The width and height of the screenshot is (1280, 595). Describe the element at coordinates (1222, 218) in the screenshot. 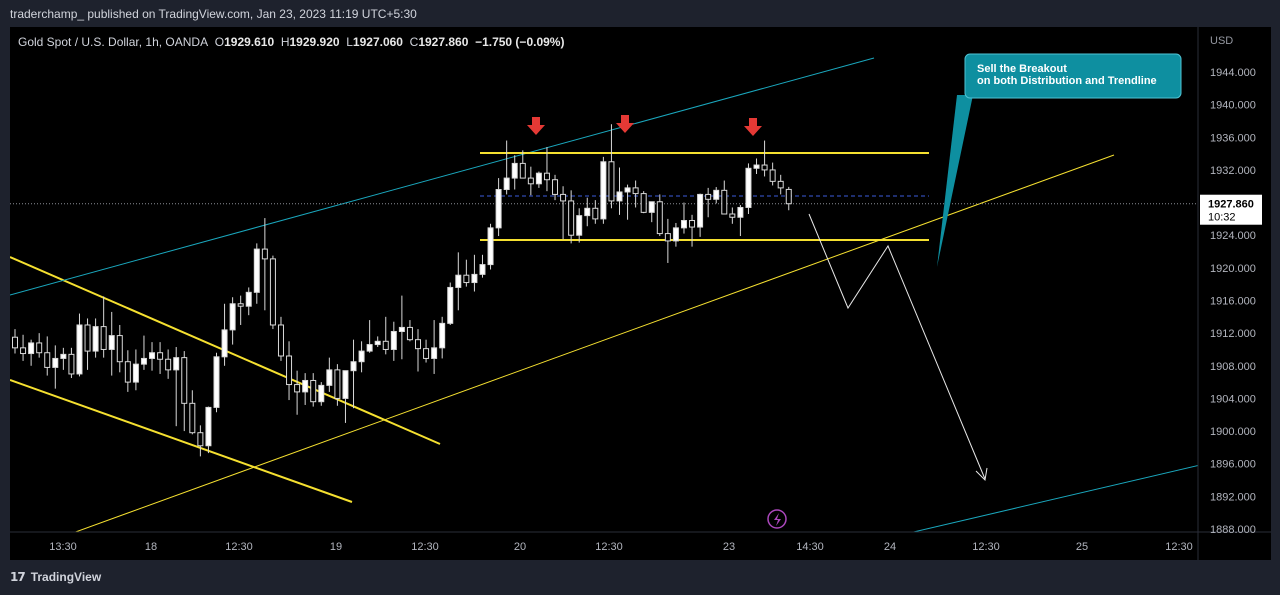

I see `bar-countdown: 10:32` at that location.